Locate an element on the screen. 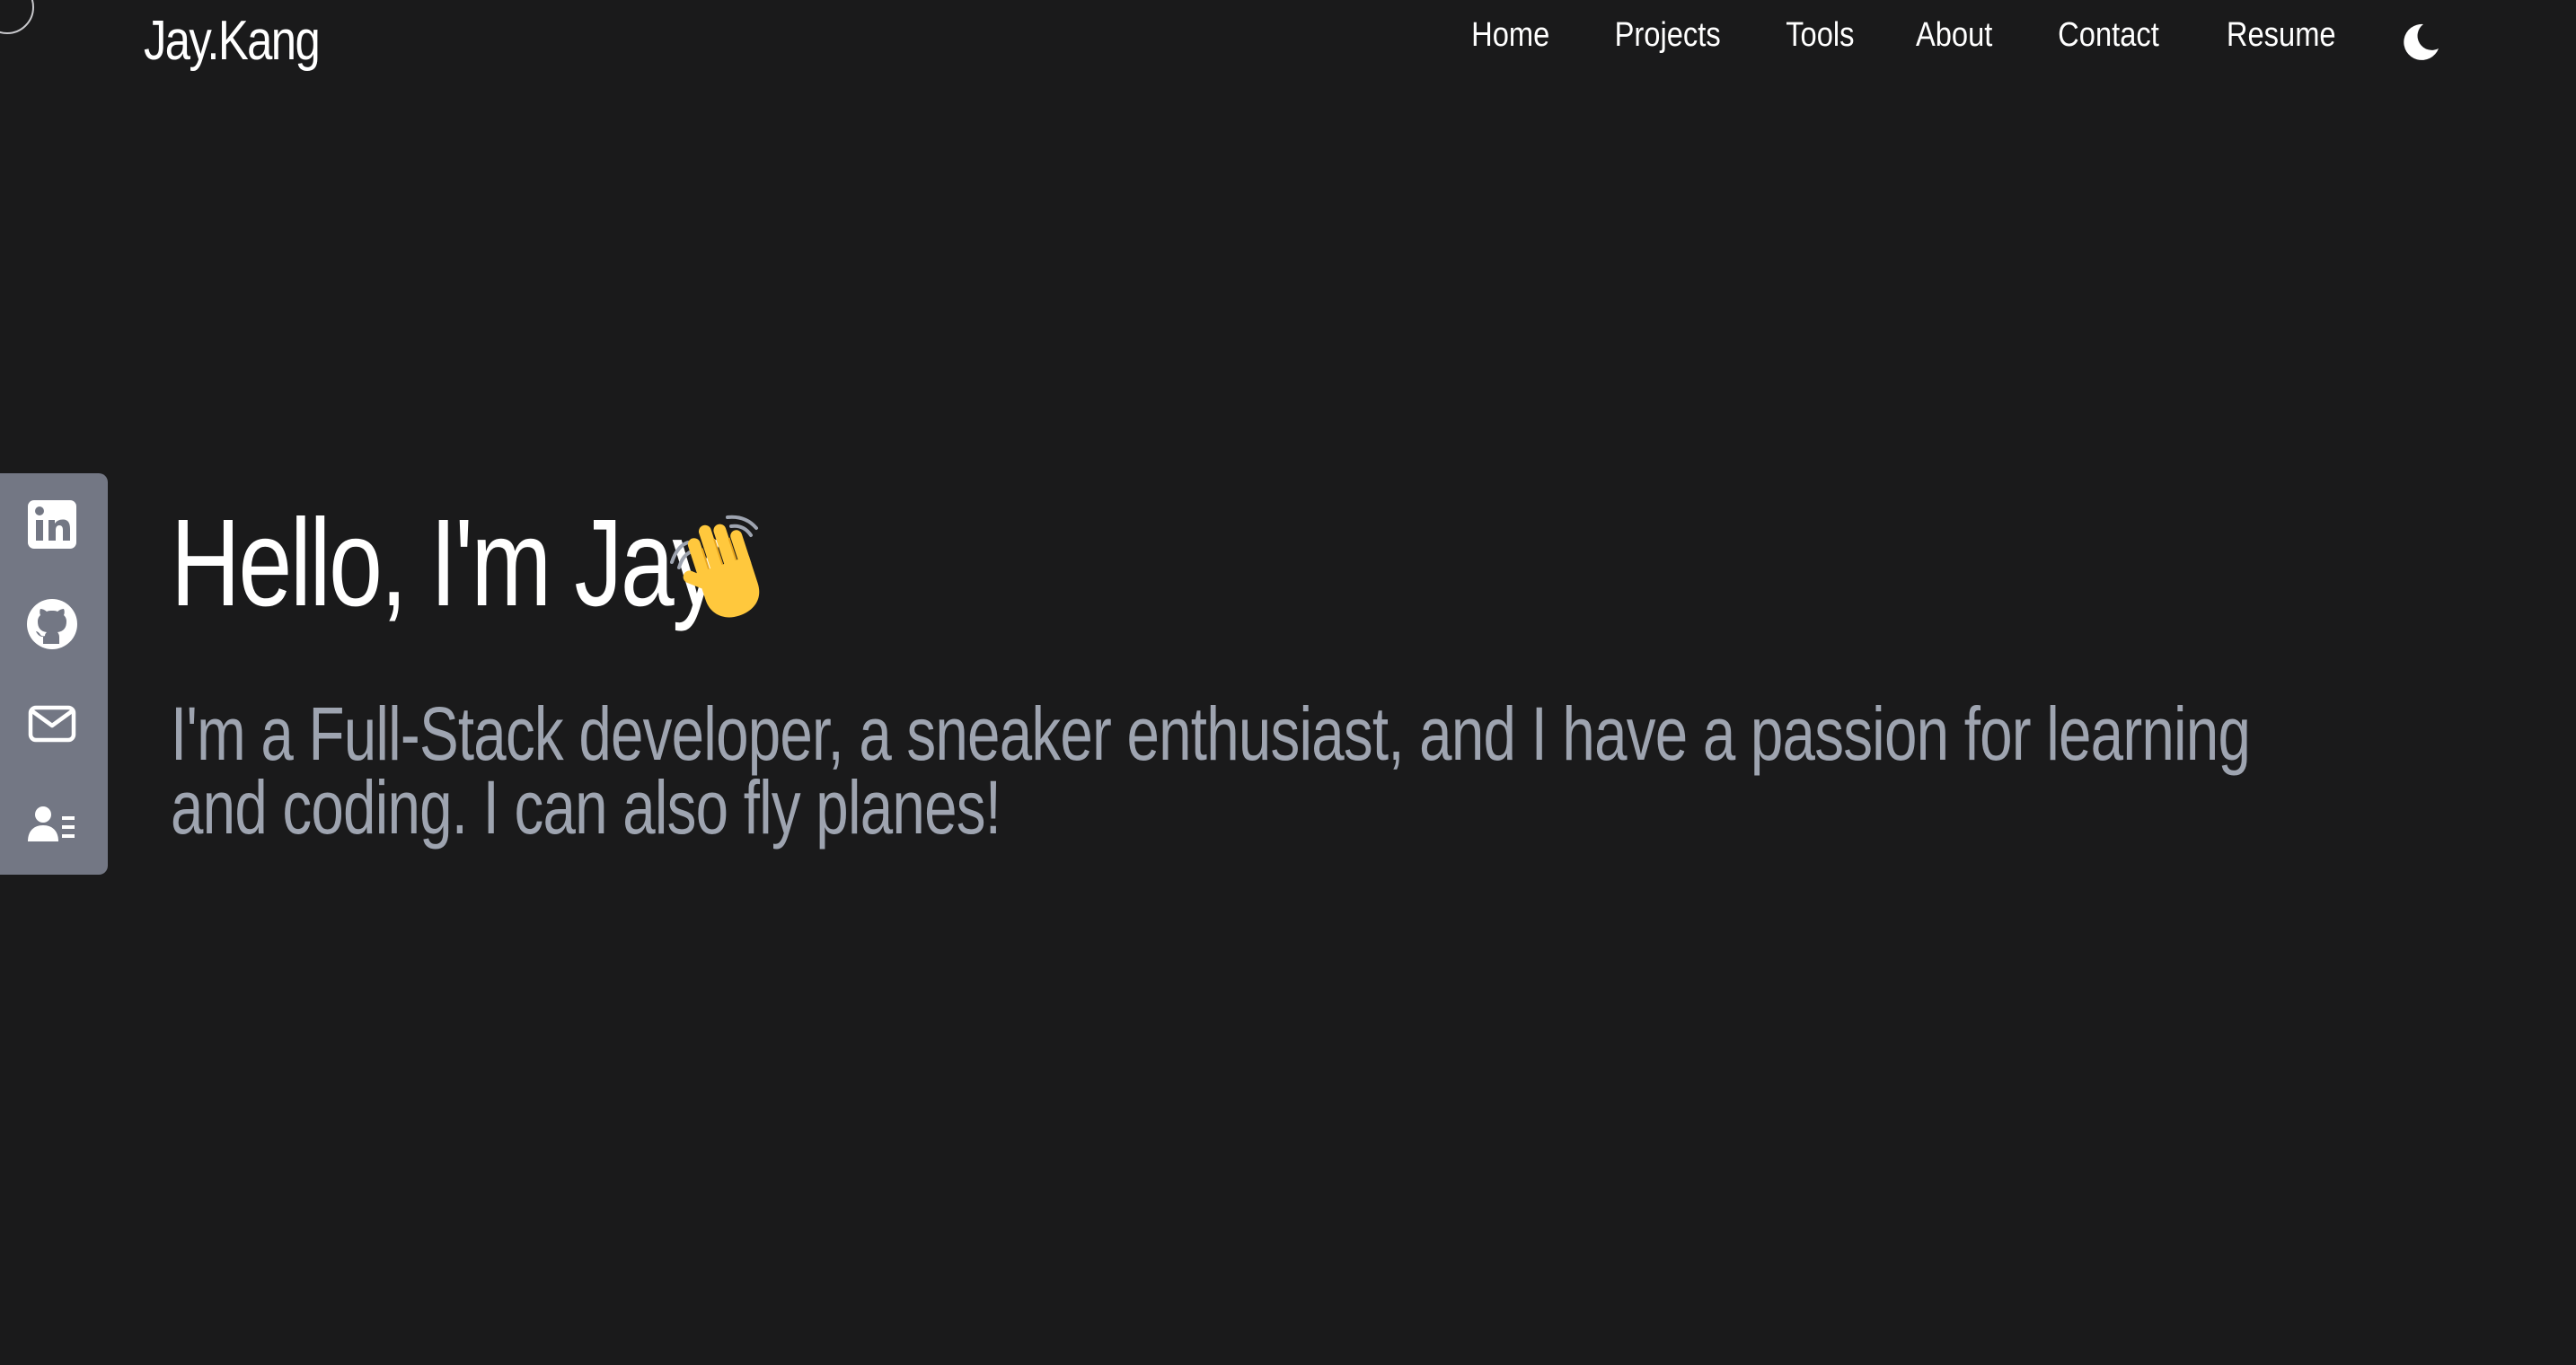  waving-hand-icon is located at coordinates (720, 567).